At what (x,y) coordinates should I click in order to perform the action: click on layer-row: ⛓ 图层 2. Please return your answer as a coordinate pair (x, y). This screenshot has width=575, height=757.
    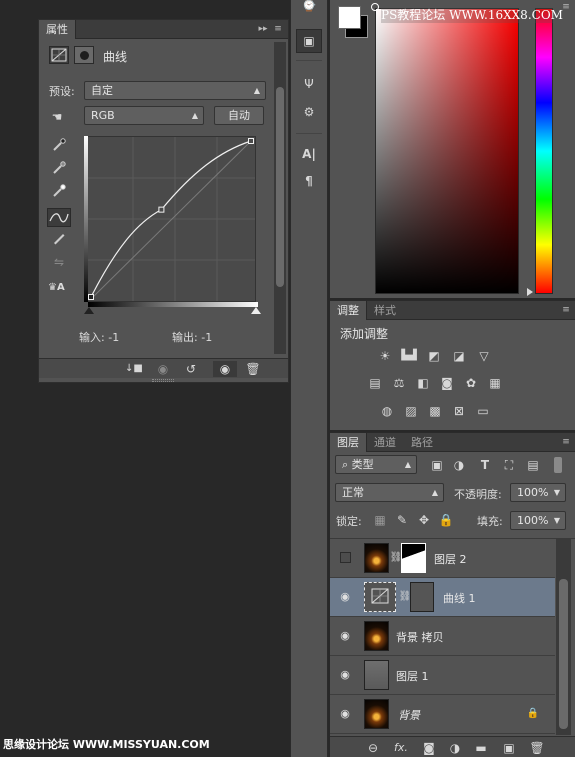
    Looking at the image, I should click on (442, 558).